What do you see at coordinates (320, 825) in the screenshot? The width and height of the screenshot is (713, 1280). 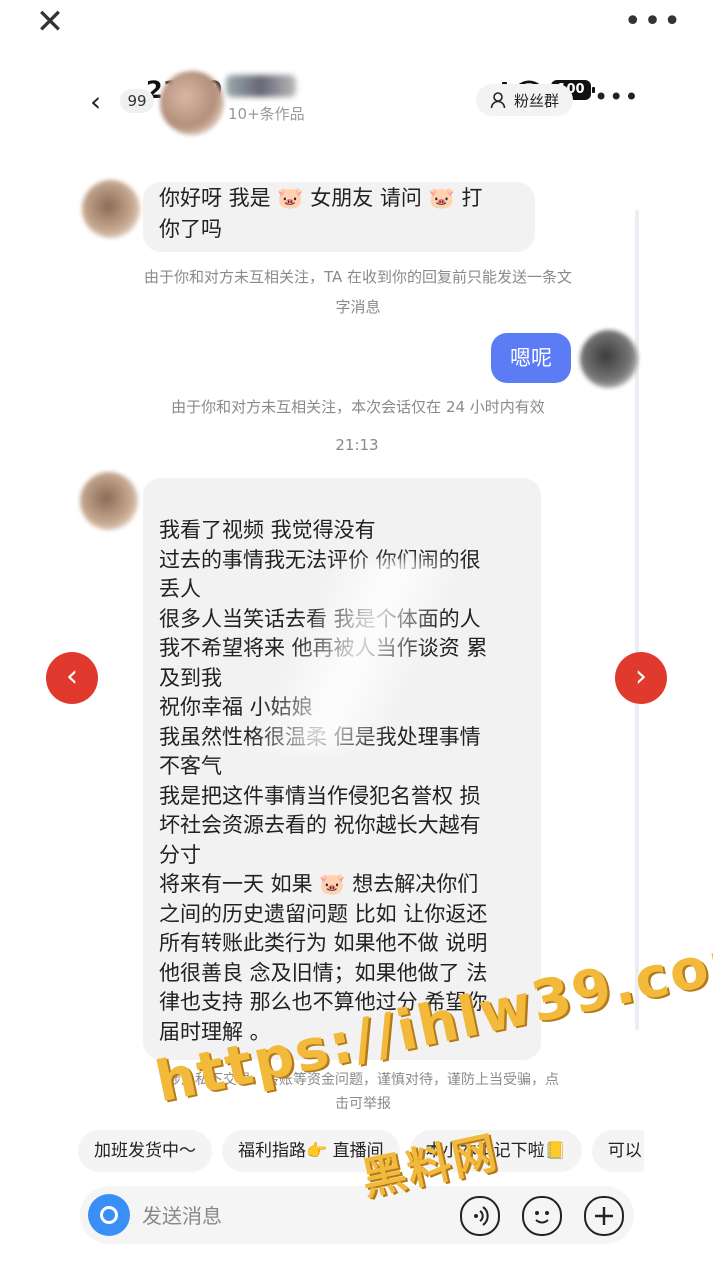 I see `message-line: 坏社会资源去看的 祝你越长大越有` at bounding box center [320, 825].